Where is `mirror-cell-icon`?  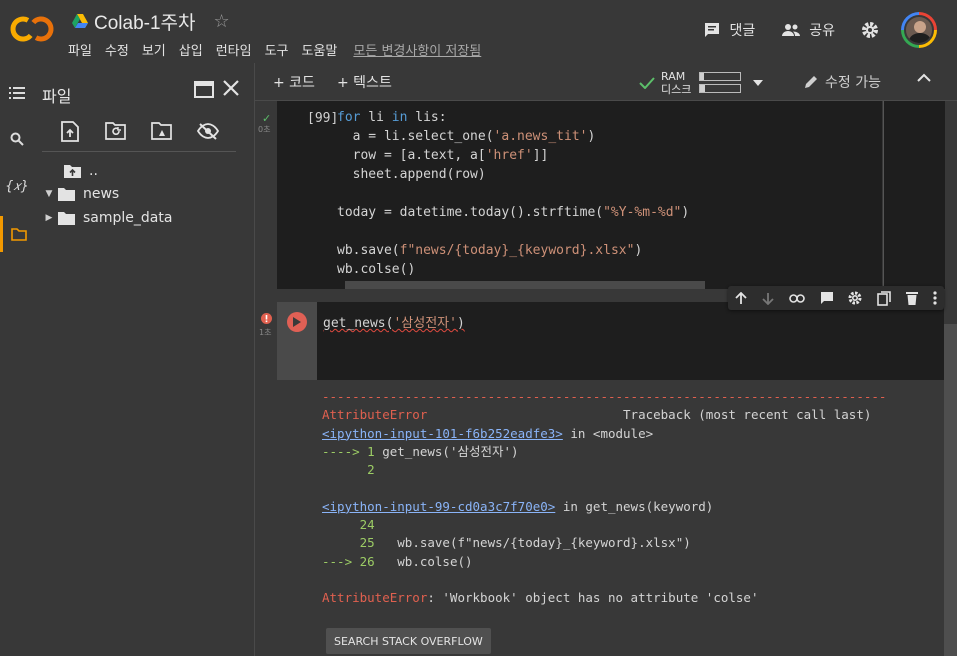 mirror-cell-icon is located at coordinates (884, 298).